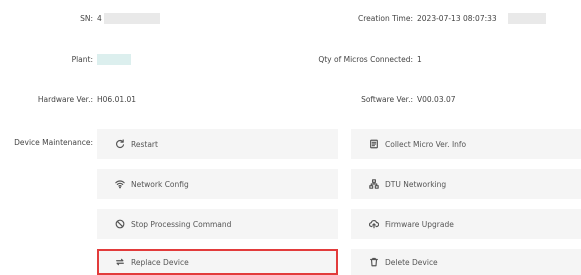  What do you see at coordinates (217, 144) in the screenshot?
I see `restart-button: Restart` at bounding box center [217, 144].